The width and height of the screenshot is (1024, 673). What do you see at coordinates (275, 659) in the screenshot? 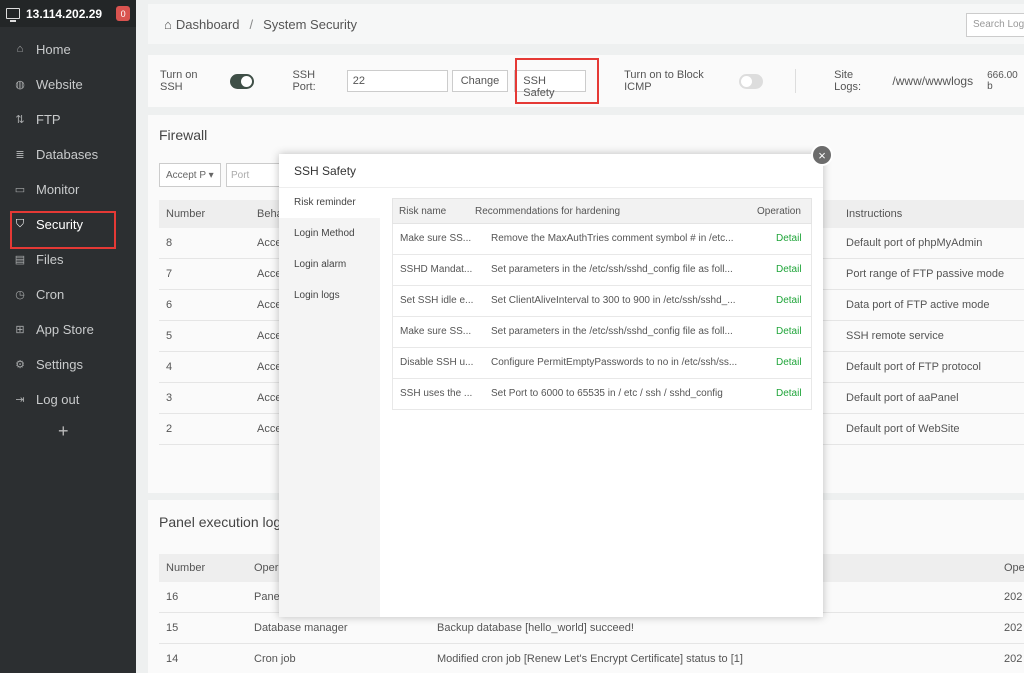
I see `log-type: Cron job` at bounding box center [275, 659].